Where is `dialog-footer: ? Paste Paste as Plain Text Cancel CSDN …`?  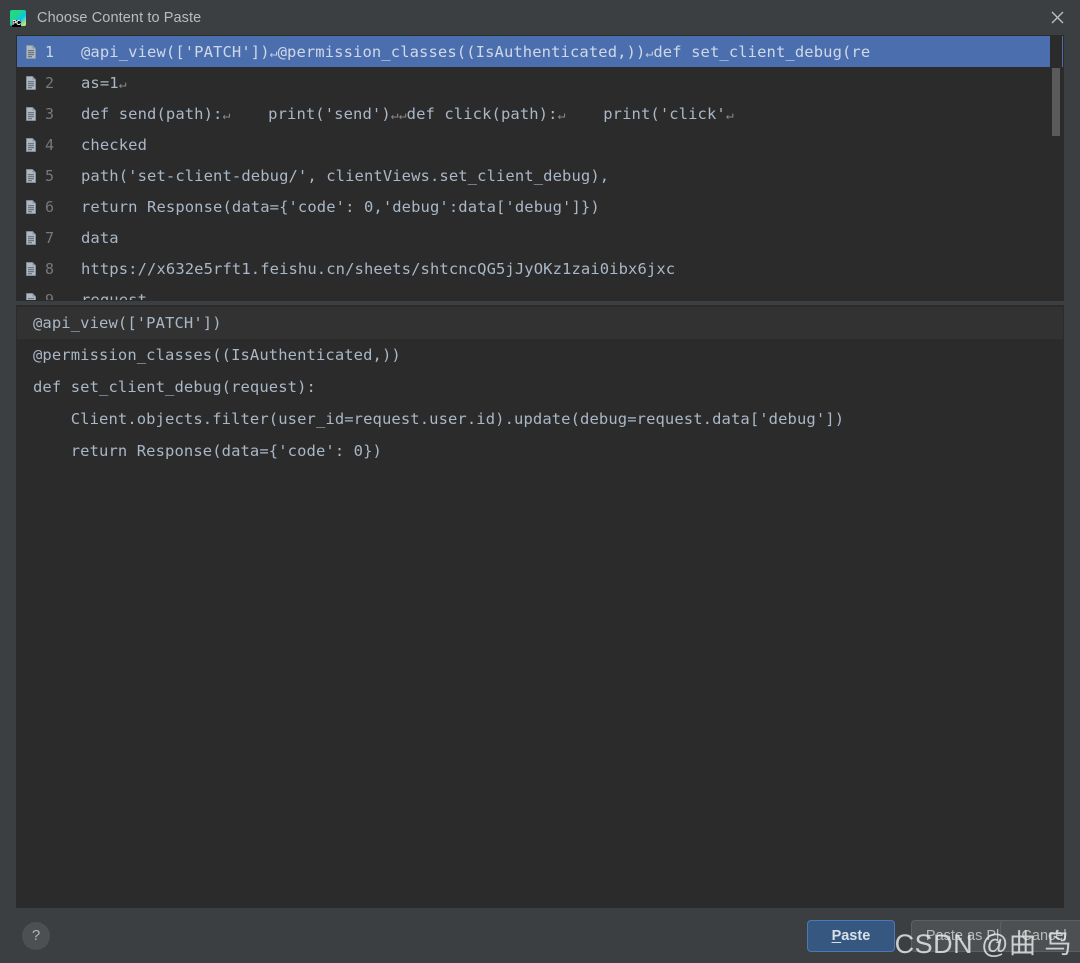
dialog-footer: ? Paste Paste as Plain Text Cancel CSDN … is located at coordinates (540, 935).